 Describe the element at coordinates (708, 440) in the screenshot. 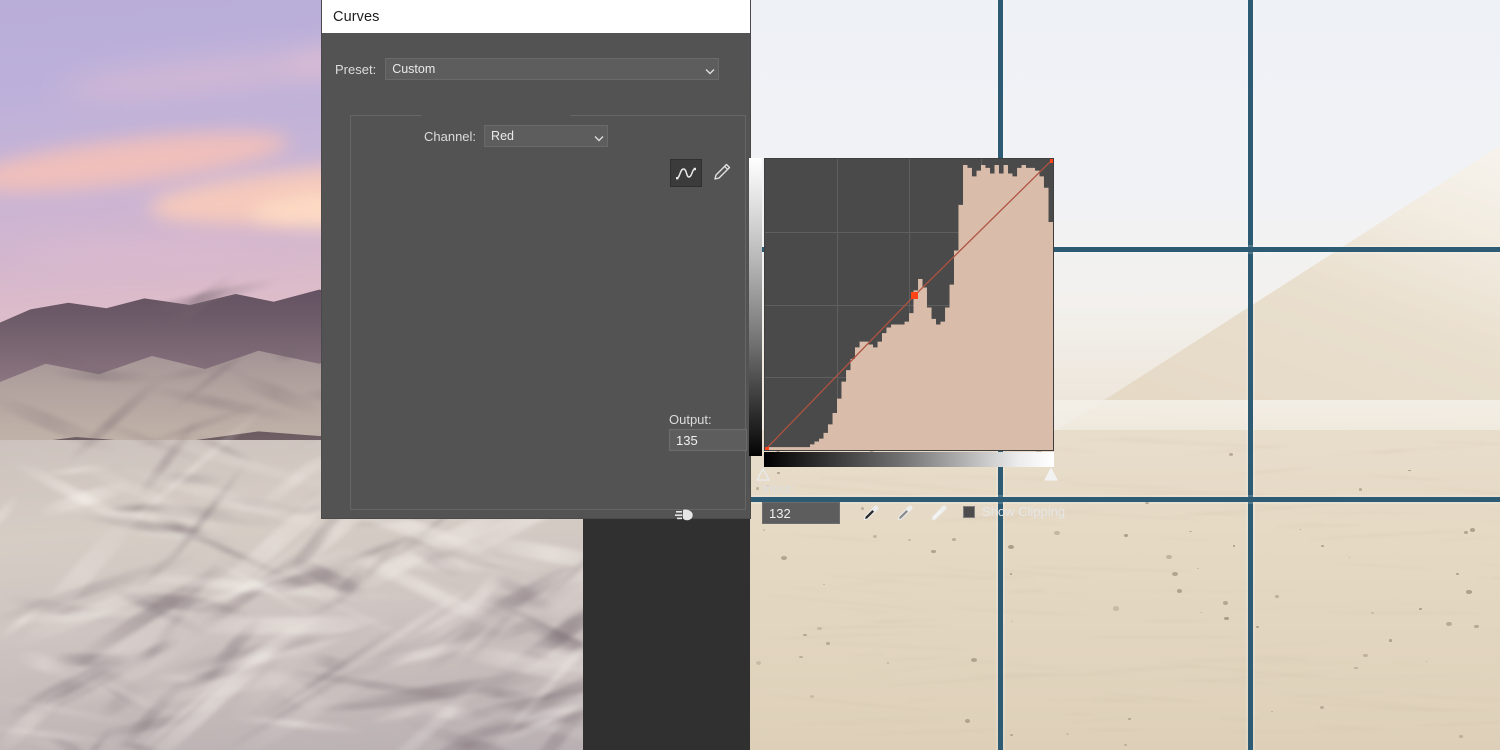

I see `output-field: 135` at that location.